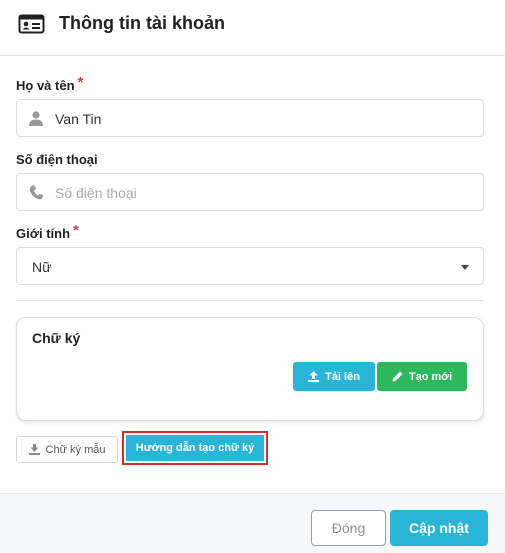 This screenshot has height=553, width=505. Describe the element at coordinates (439, 528) in the screenshot. I see `update-button: Cập nhật` at that location.